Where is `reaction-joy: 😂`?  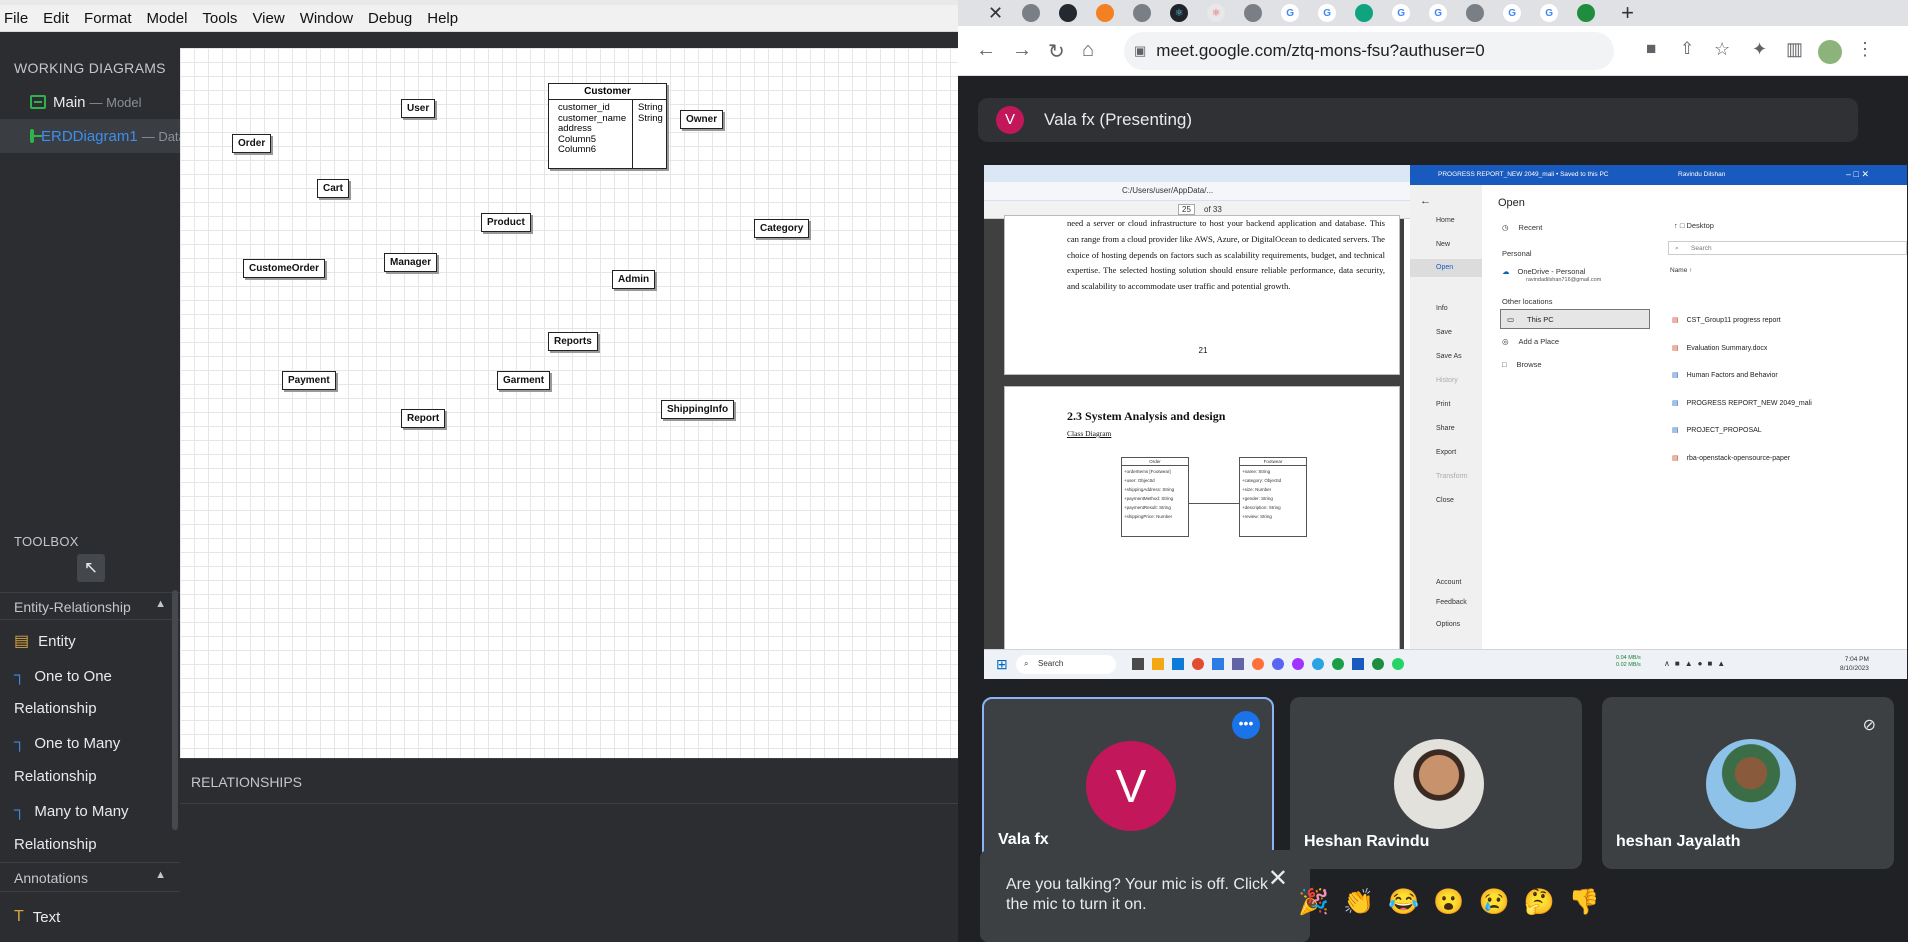 reaction-joy: 😂 is located at coordinates (1403, 902).